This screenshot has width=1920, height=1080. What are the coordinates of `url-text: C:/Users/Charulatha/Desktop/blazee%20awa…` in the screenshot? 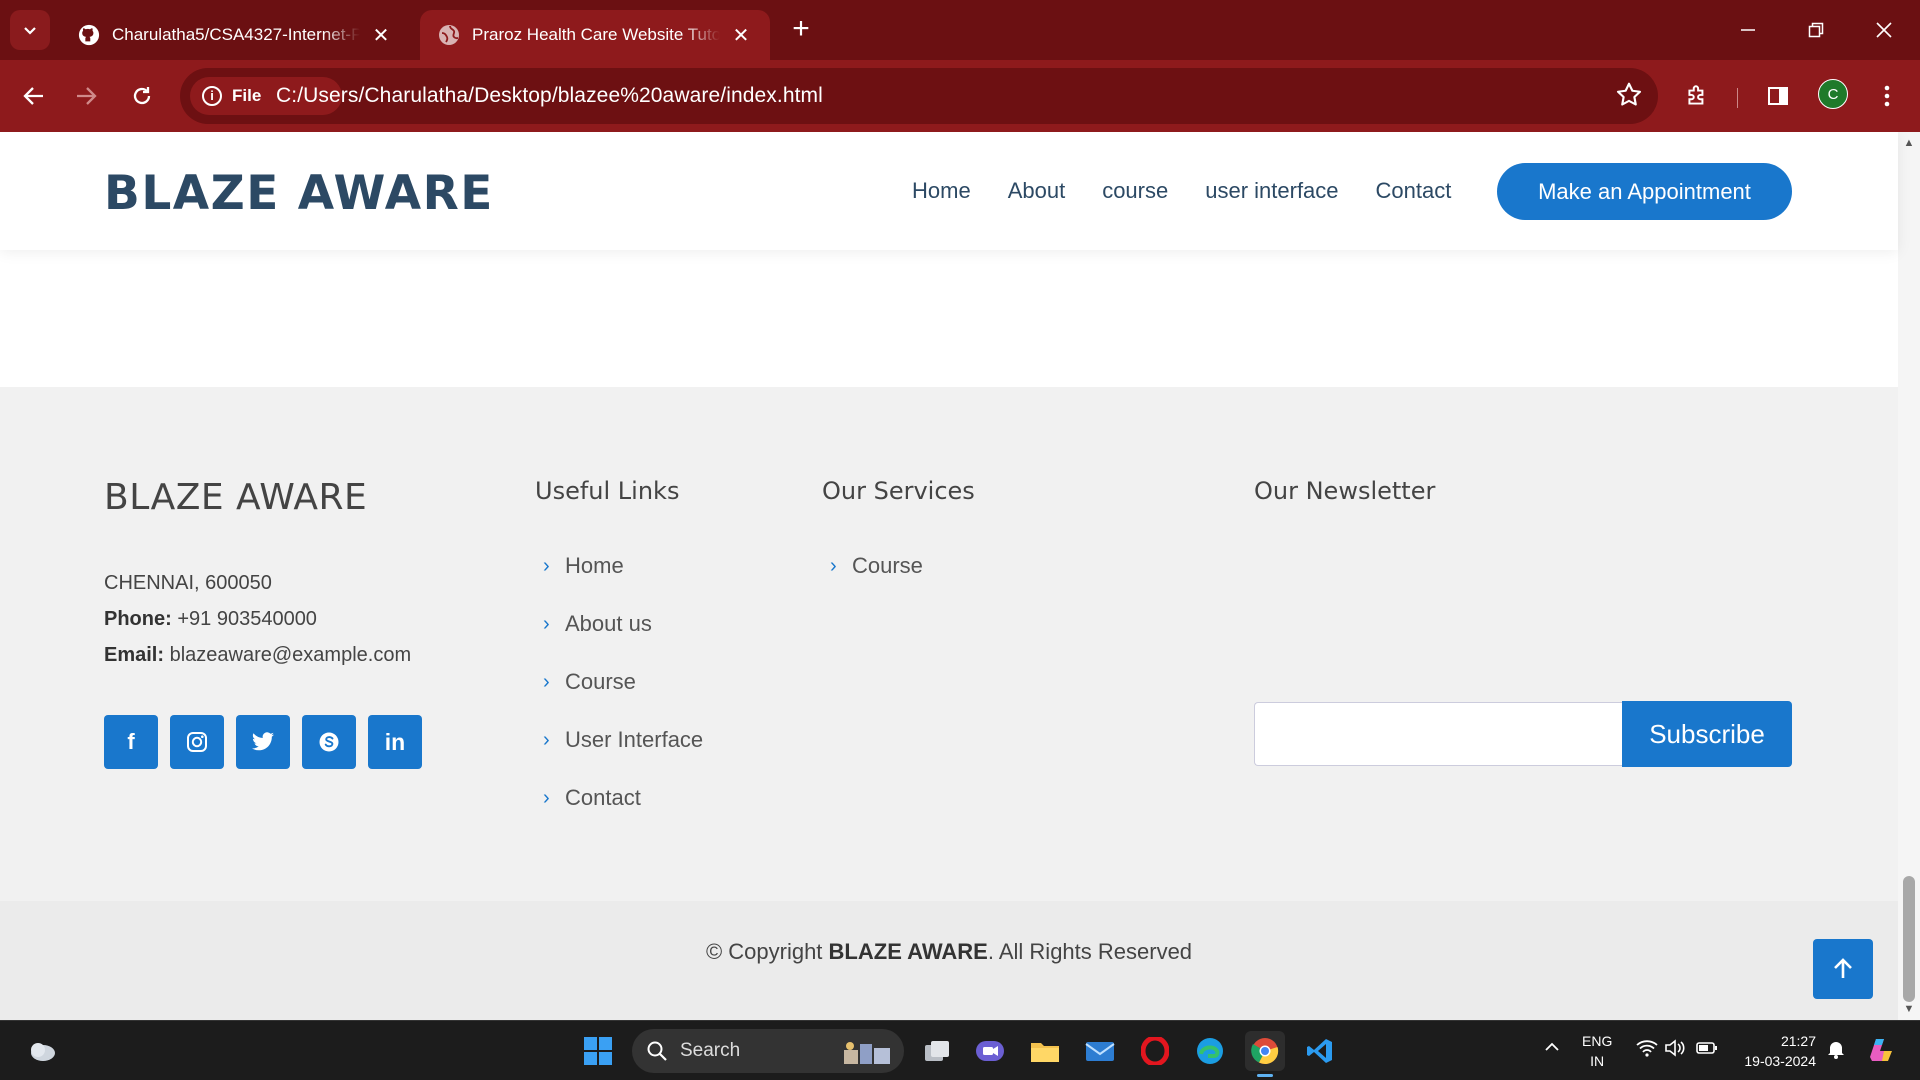 It's located at (549, 96).